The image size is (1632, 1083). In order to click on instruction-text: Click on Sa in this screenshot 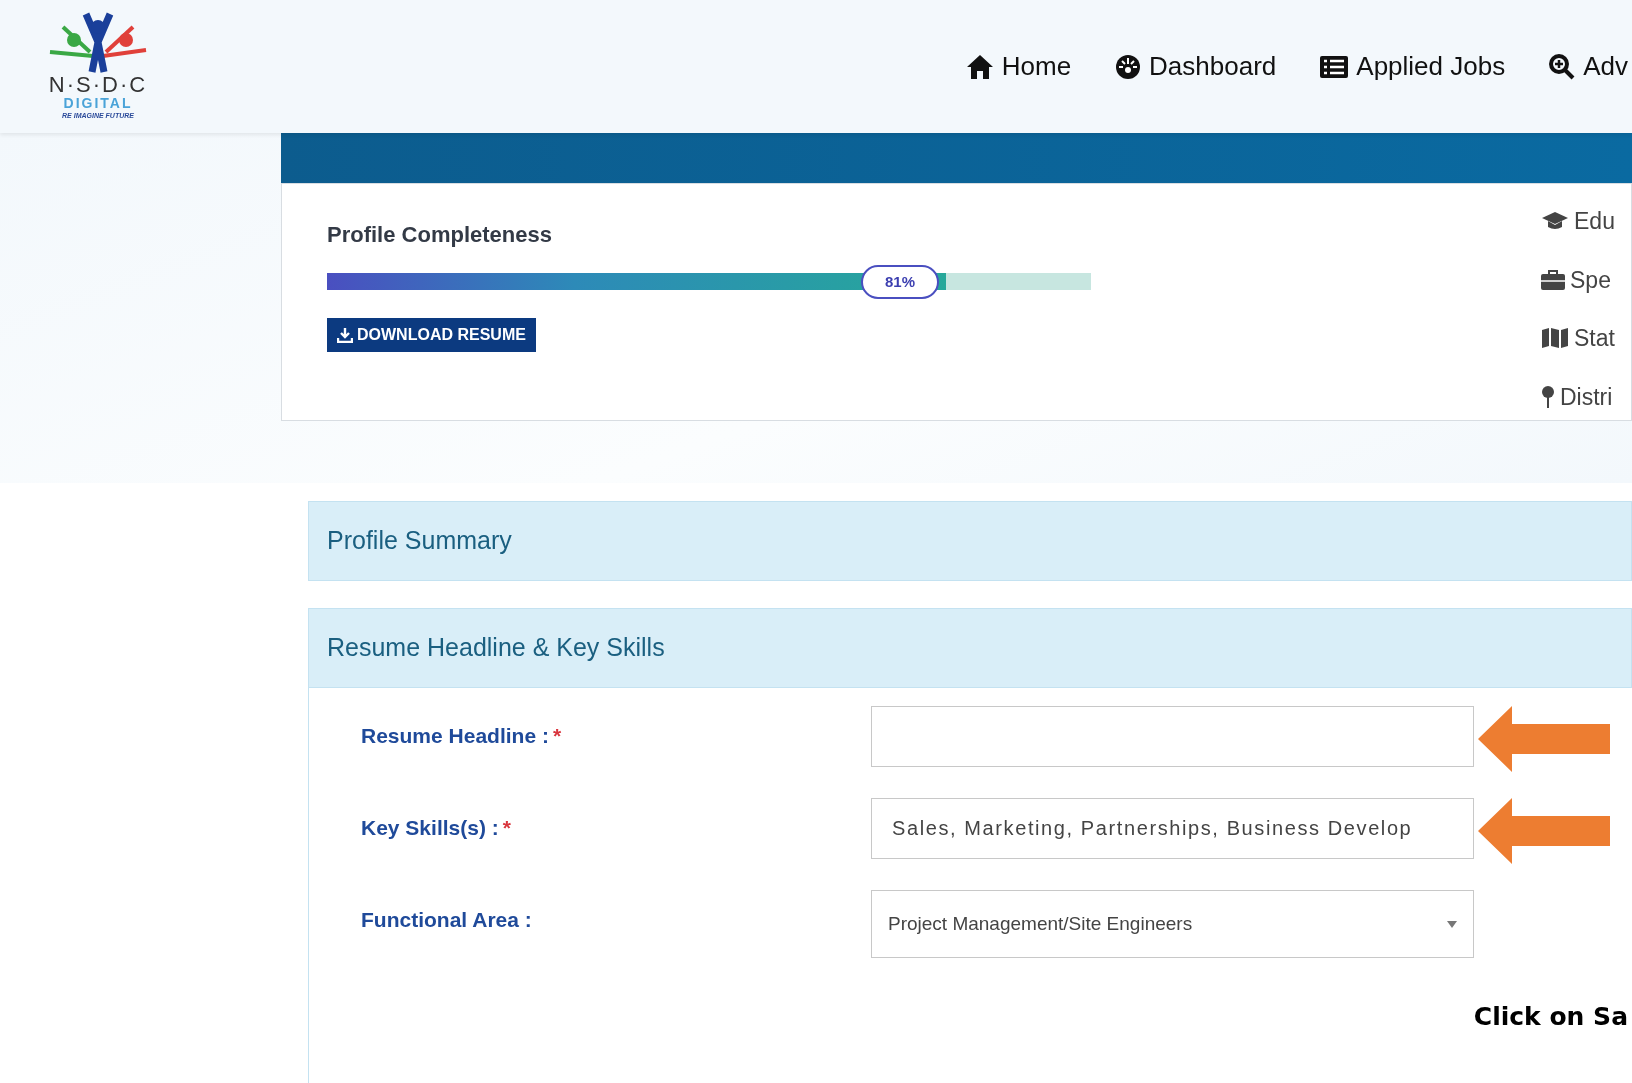, I will do `click(1550, 1017)`.